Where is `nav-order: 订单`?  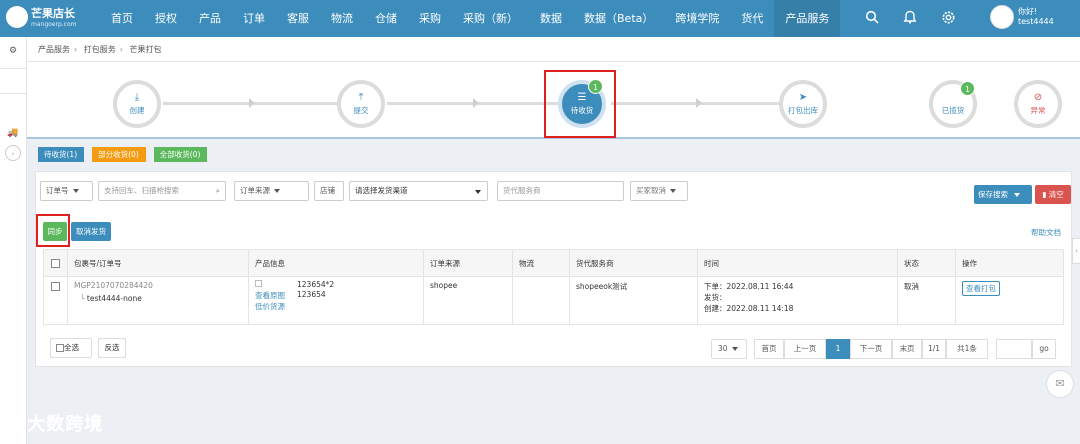
nav-order: 订单 is located at coordinates (254, 18).